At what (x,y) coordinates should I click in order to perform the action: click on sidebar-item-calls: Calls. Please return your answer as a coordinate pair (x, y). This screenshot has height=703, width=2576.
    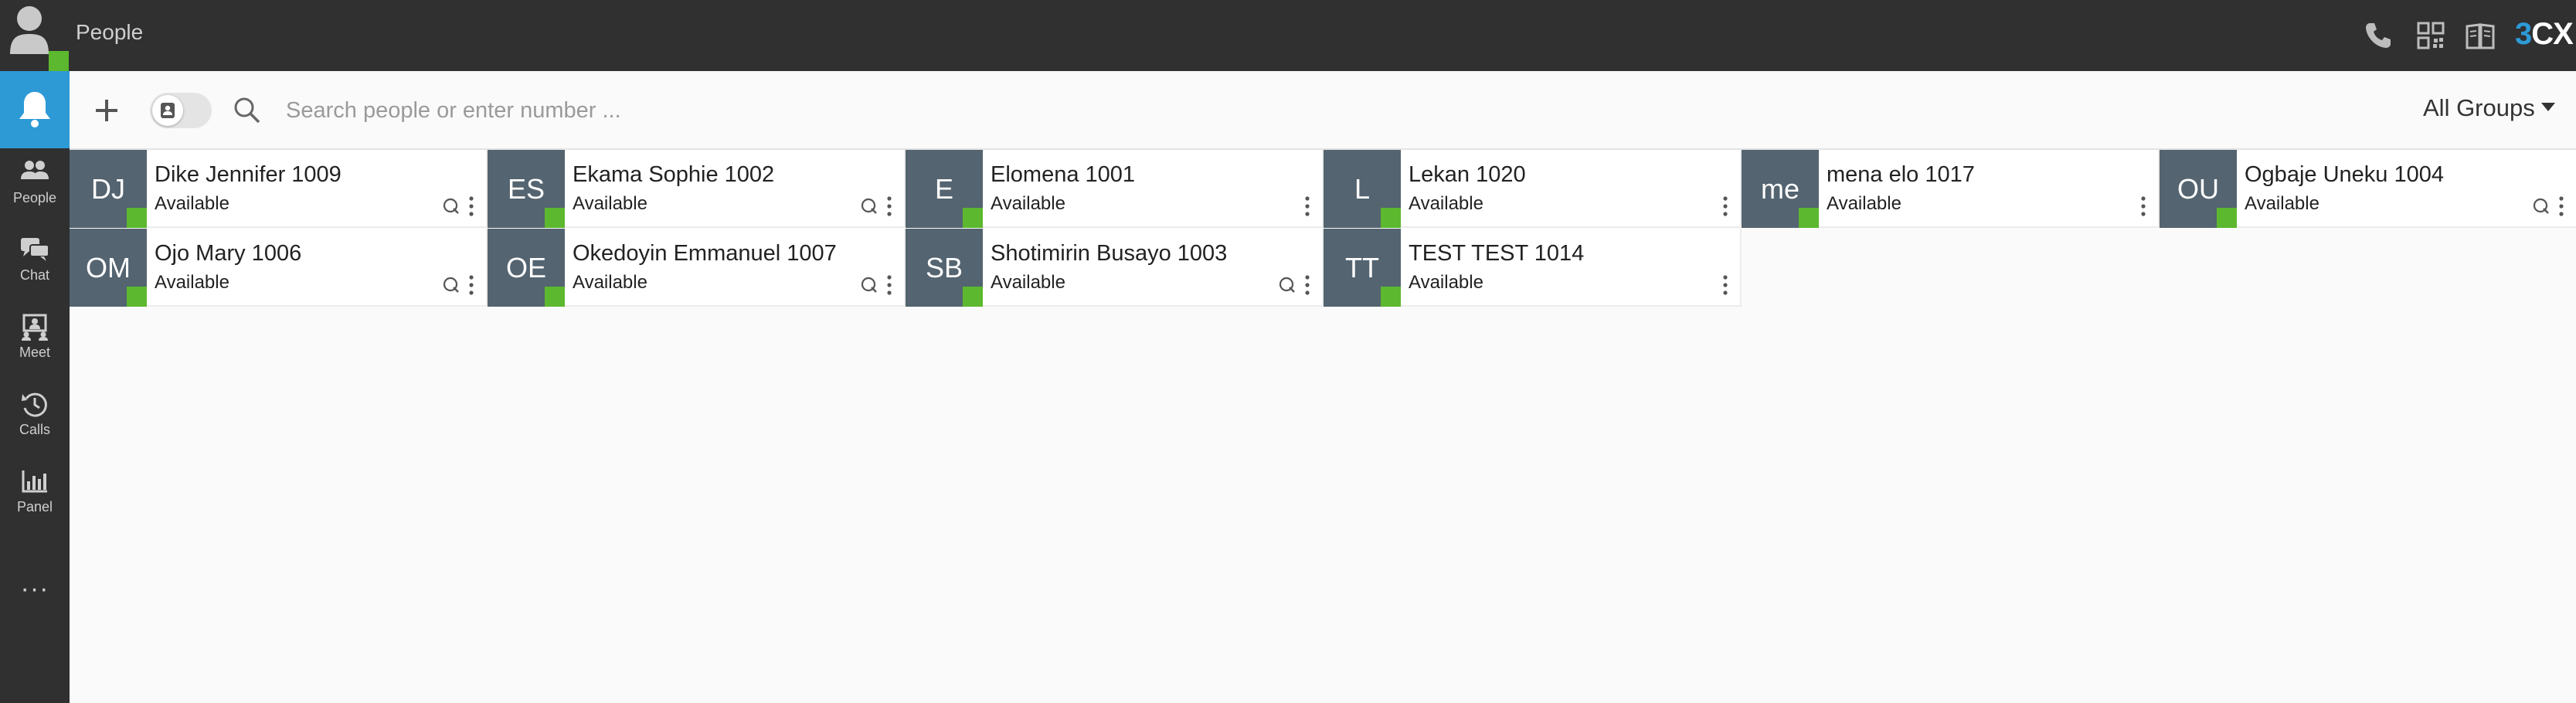
    Looking at the image, I should click on (35, 418).